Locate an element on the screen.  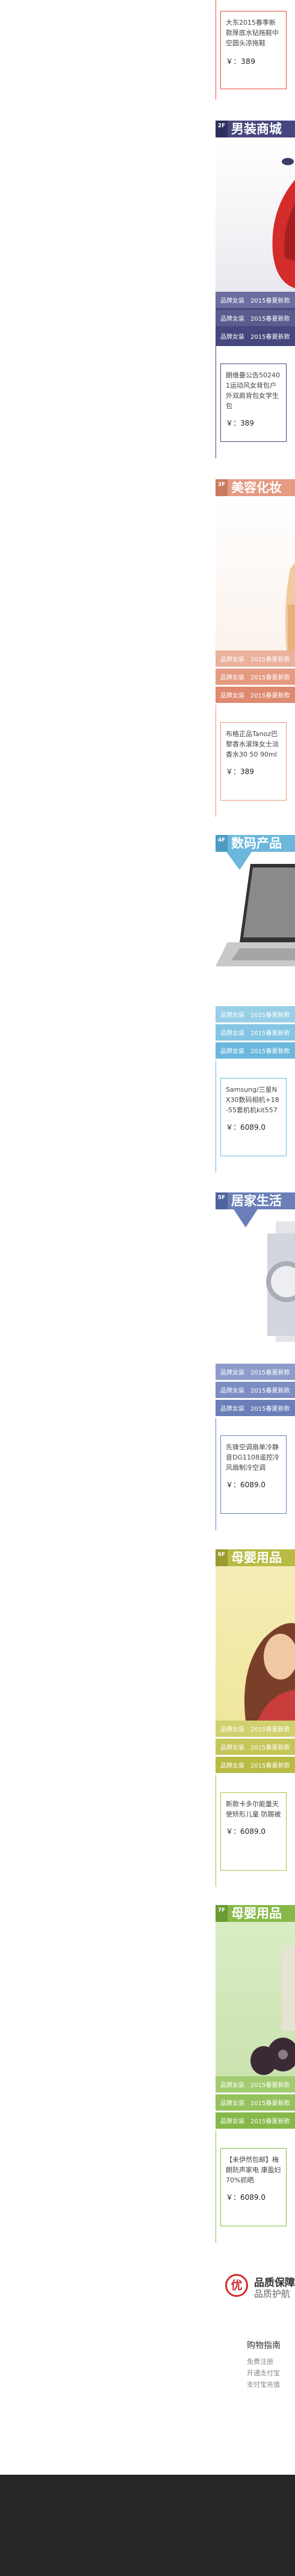
perfume-image is located at coordinates (290, 606).